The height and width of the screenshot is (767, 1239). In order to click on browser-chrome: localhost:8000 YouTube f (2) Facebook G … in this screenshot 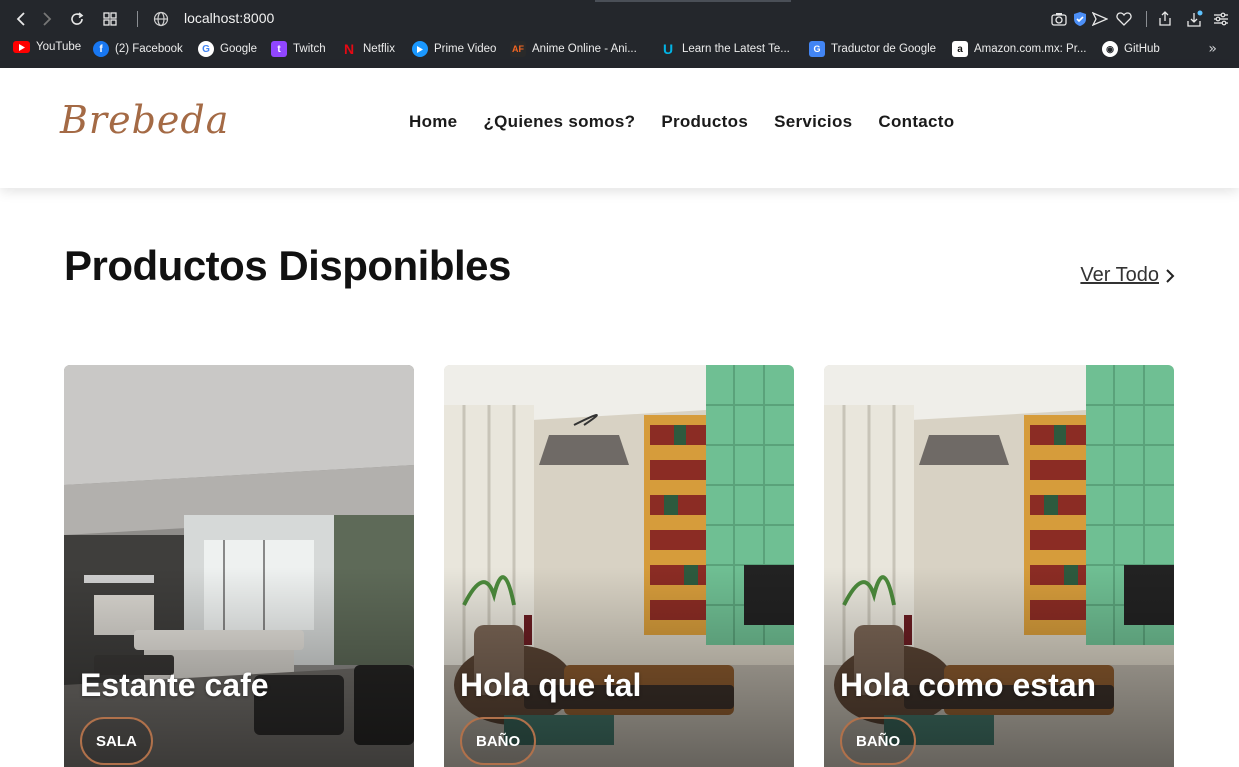, I will do `click(619, 34)`.